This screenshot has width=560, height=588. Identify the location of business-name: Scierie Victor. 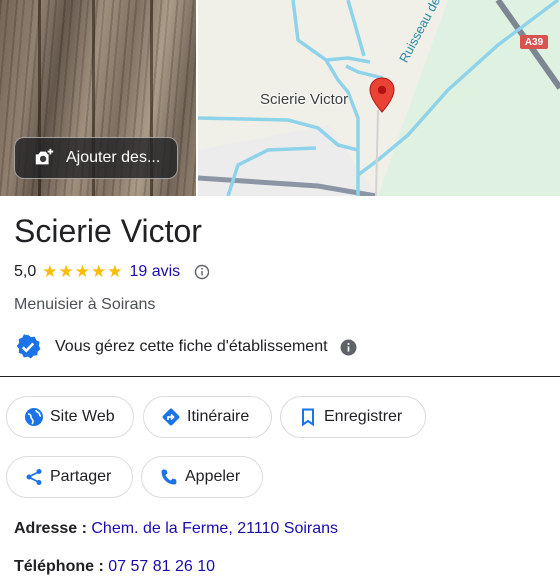
(108, 231).